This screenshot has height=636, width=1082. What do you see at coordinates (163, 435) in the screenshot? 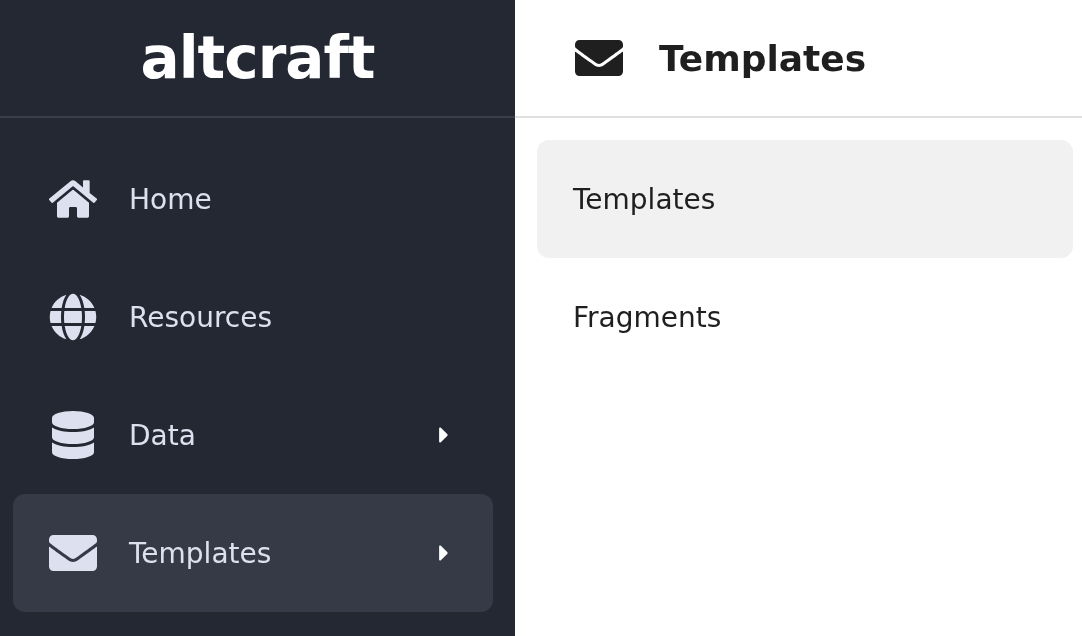
I see `sidebar-item-label: Data` at bounding box center [163, 435].